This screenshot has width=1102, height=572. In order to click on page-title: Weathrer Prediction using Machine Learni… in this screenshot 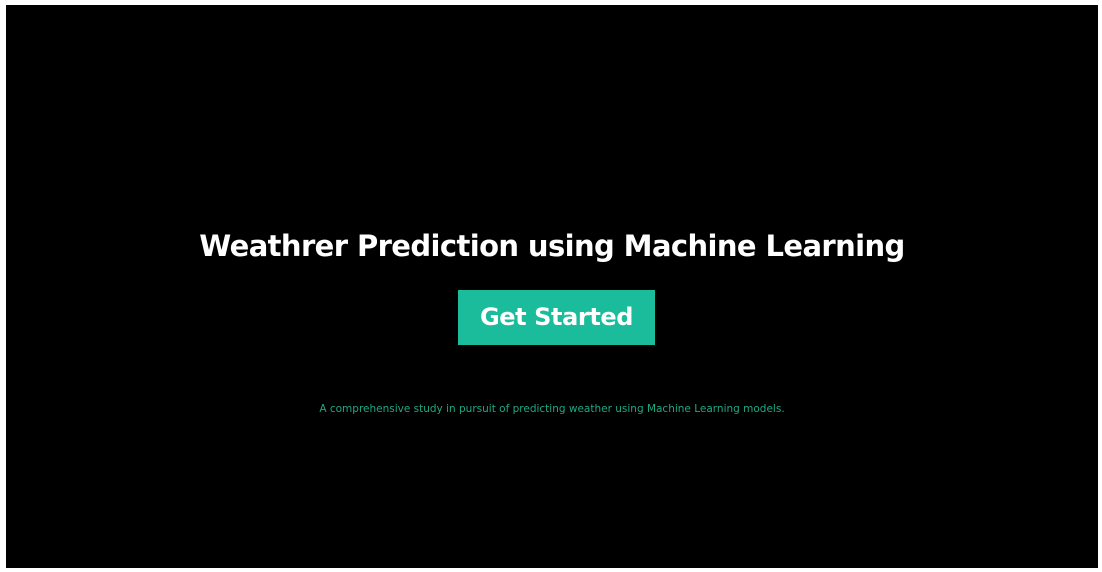, I will do `click(552, 246)`.